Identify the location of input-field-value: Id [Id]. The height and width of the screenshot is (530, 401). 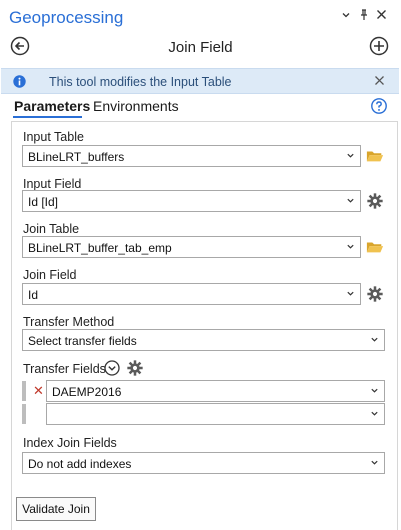
(43, 202).